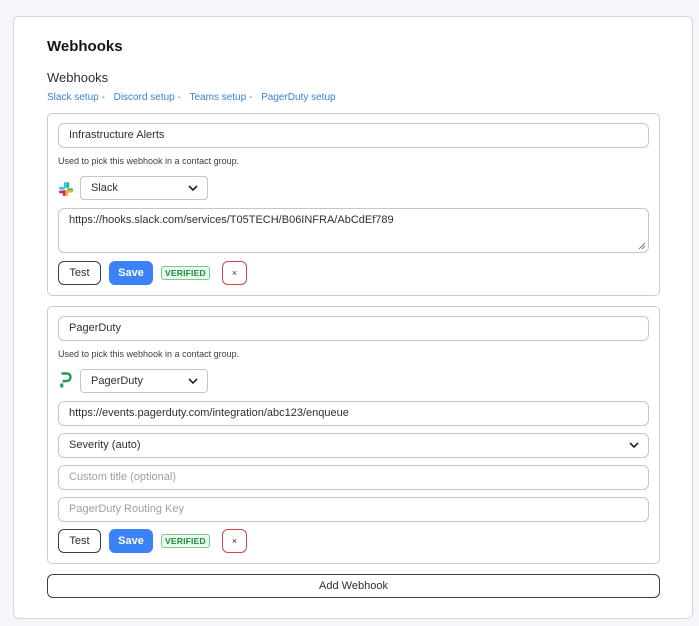 Image resolution: width=699 pixels, height=626 pixels. I want to click on pagerduty-setup-link: PagerDuty setup, so click(298, 97).